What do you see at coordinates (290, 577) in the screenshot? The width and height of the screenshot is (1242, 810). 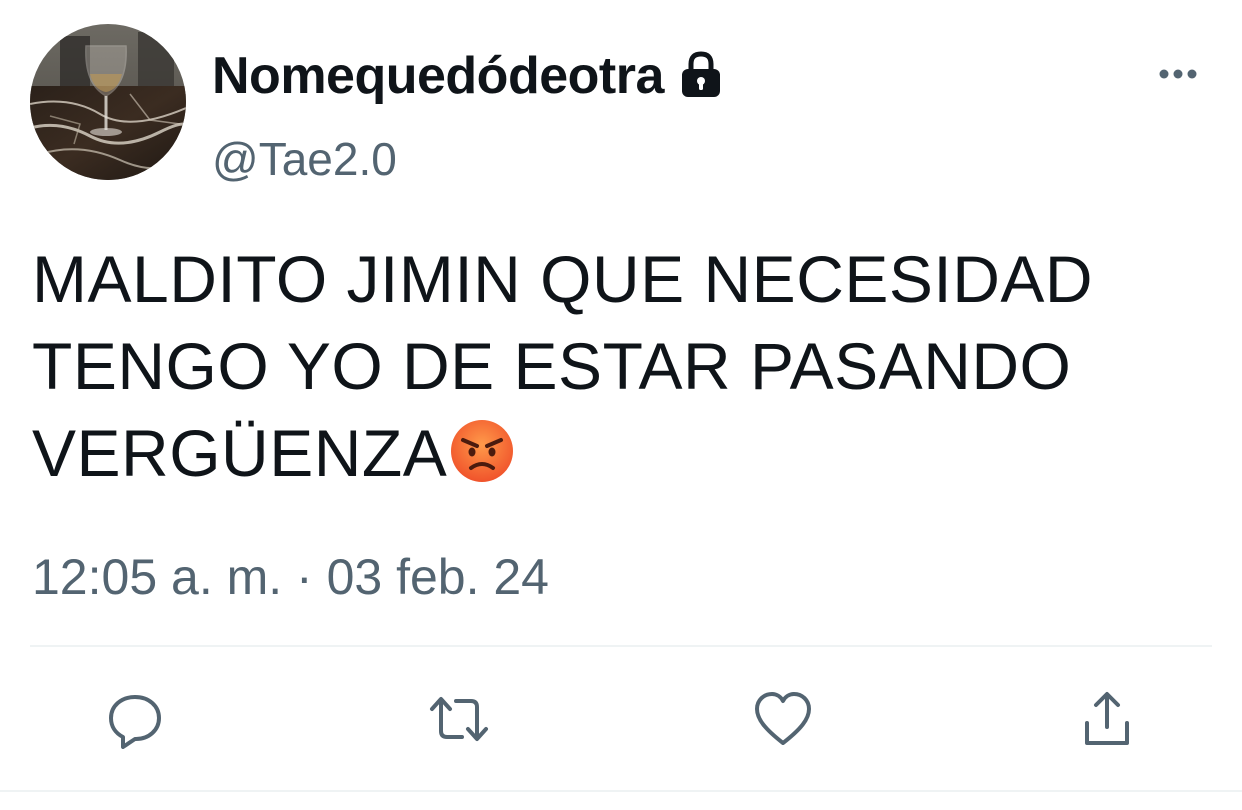 I see `tweet-timestamp: 12:05 a. m. · 03 feb. 24` at bounding box center [290, 577].